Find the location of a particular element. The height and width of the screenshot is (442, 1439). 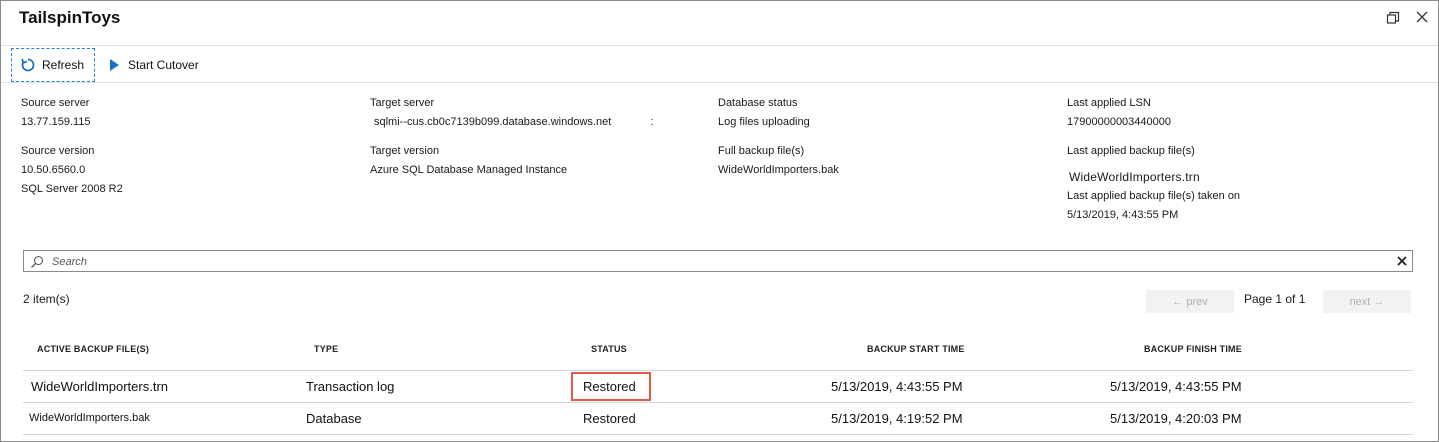

restore-window-icon is located at coordinates (1393, 18).